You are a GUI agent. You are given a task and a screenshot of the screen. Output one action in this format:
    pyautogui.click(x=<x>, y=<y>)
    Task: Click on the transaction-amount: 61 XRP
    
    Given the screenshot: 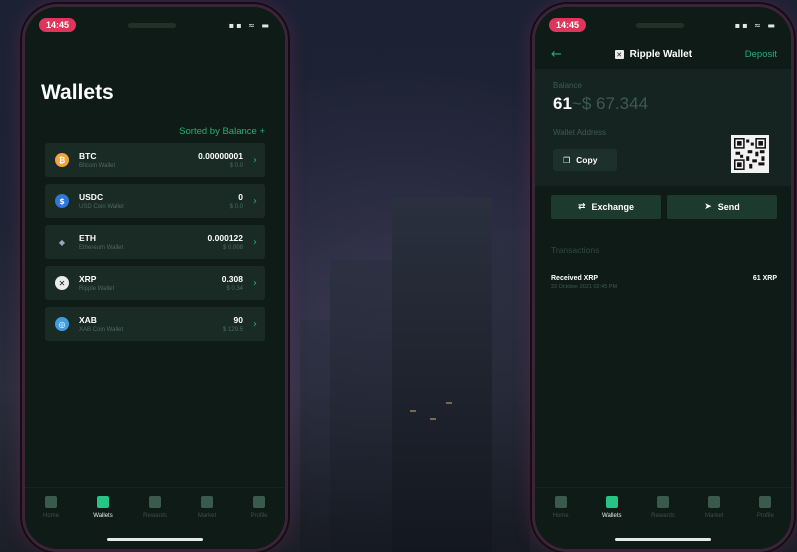 What is the action you would take?
    pyautogui.click(x=764, y=278)
    